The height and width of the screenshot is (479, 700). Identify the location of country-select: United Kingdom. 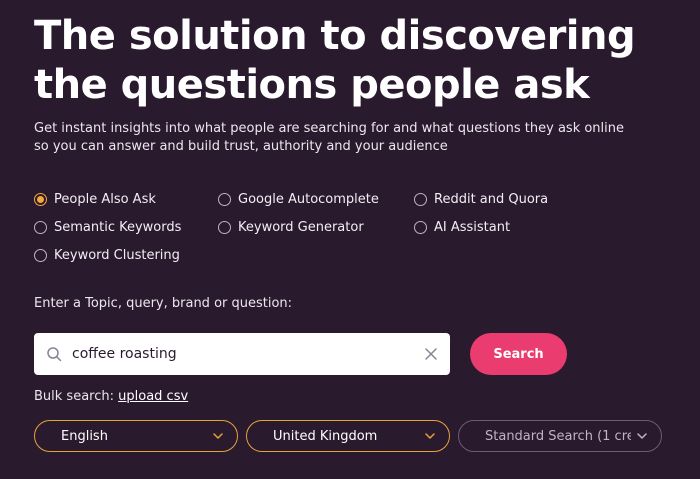
(348, 436).